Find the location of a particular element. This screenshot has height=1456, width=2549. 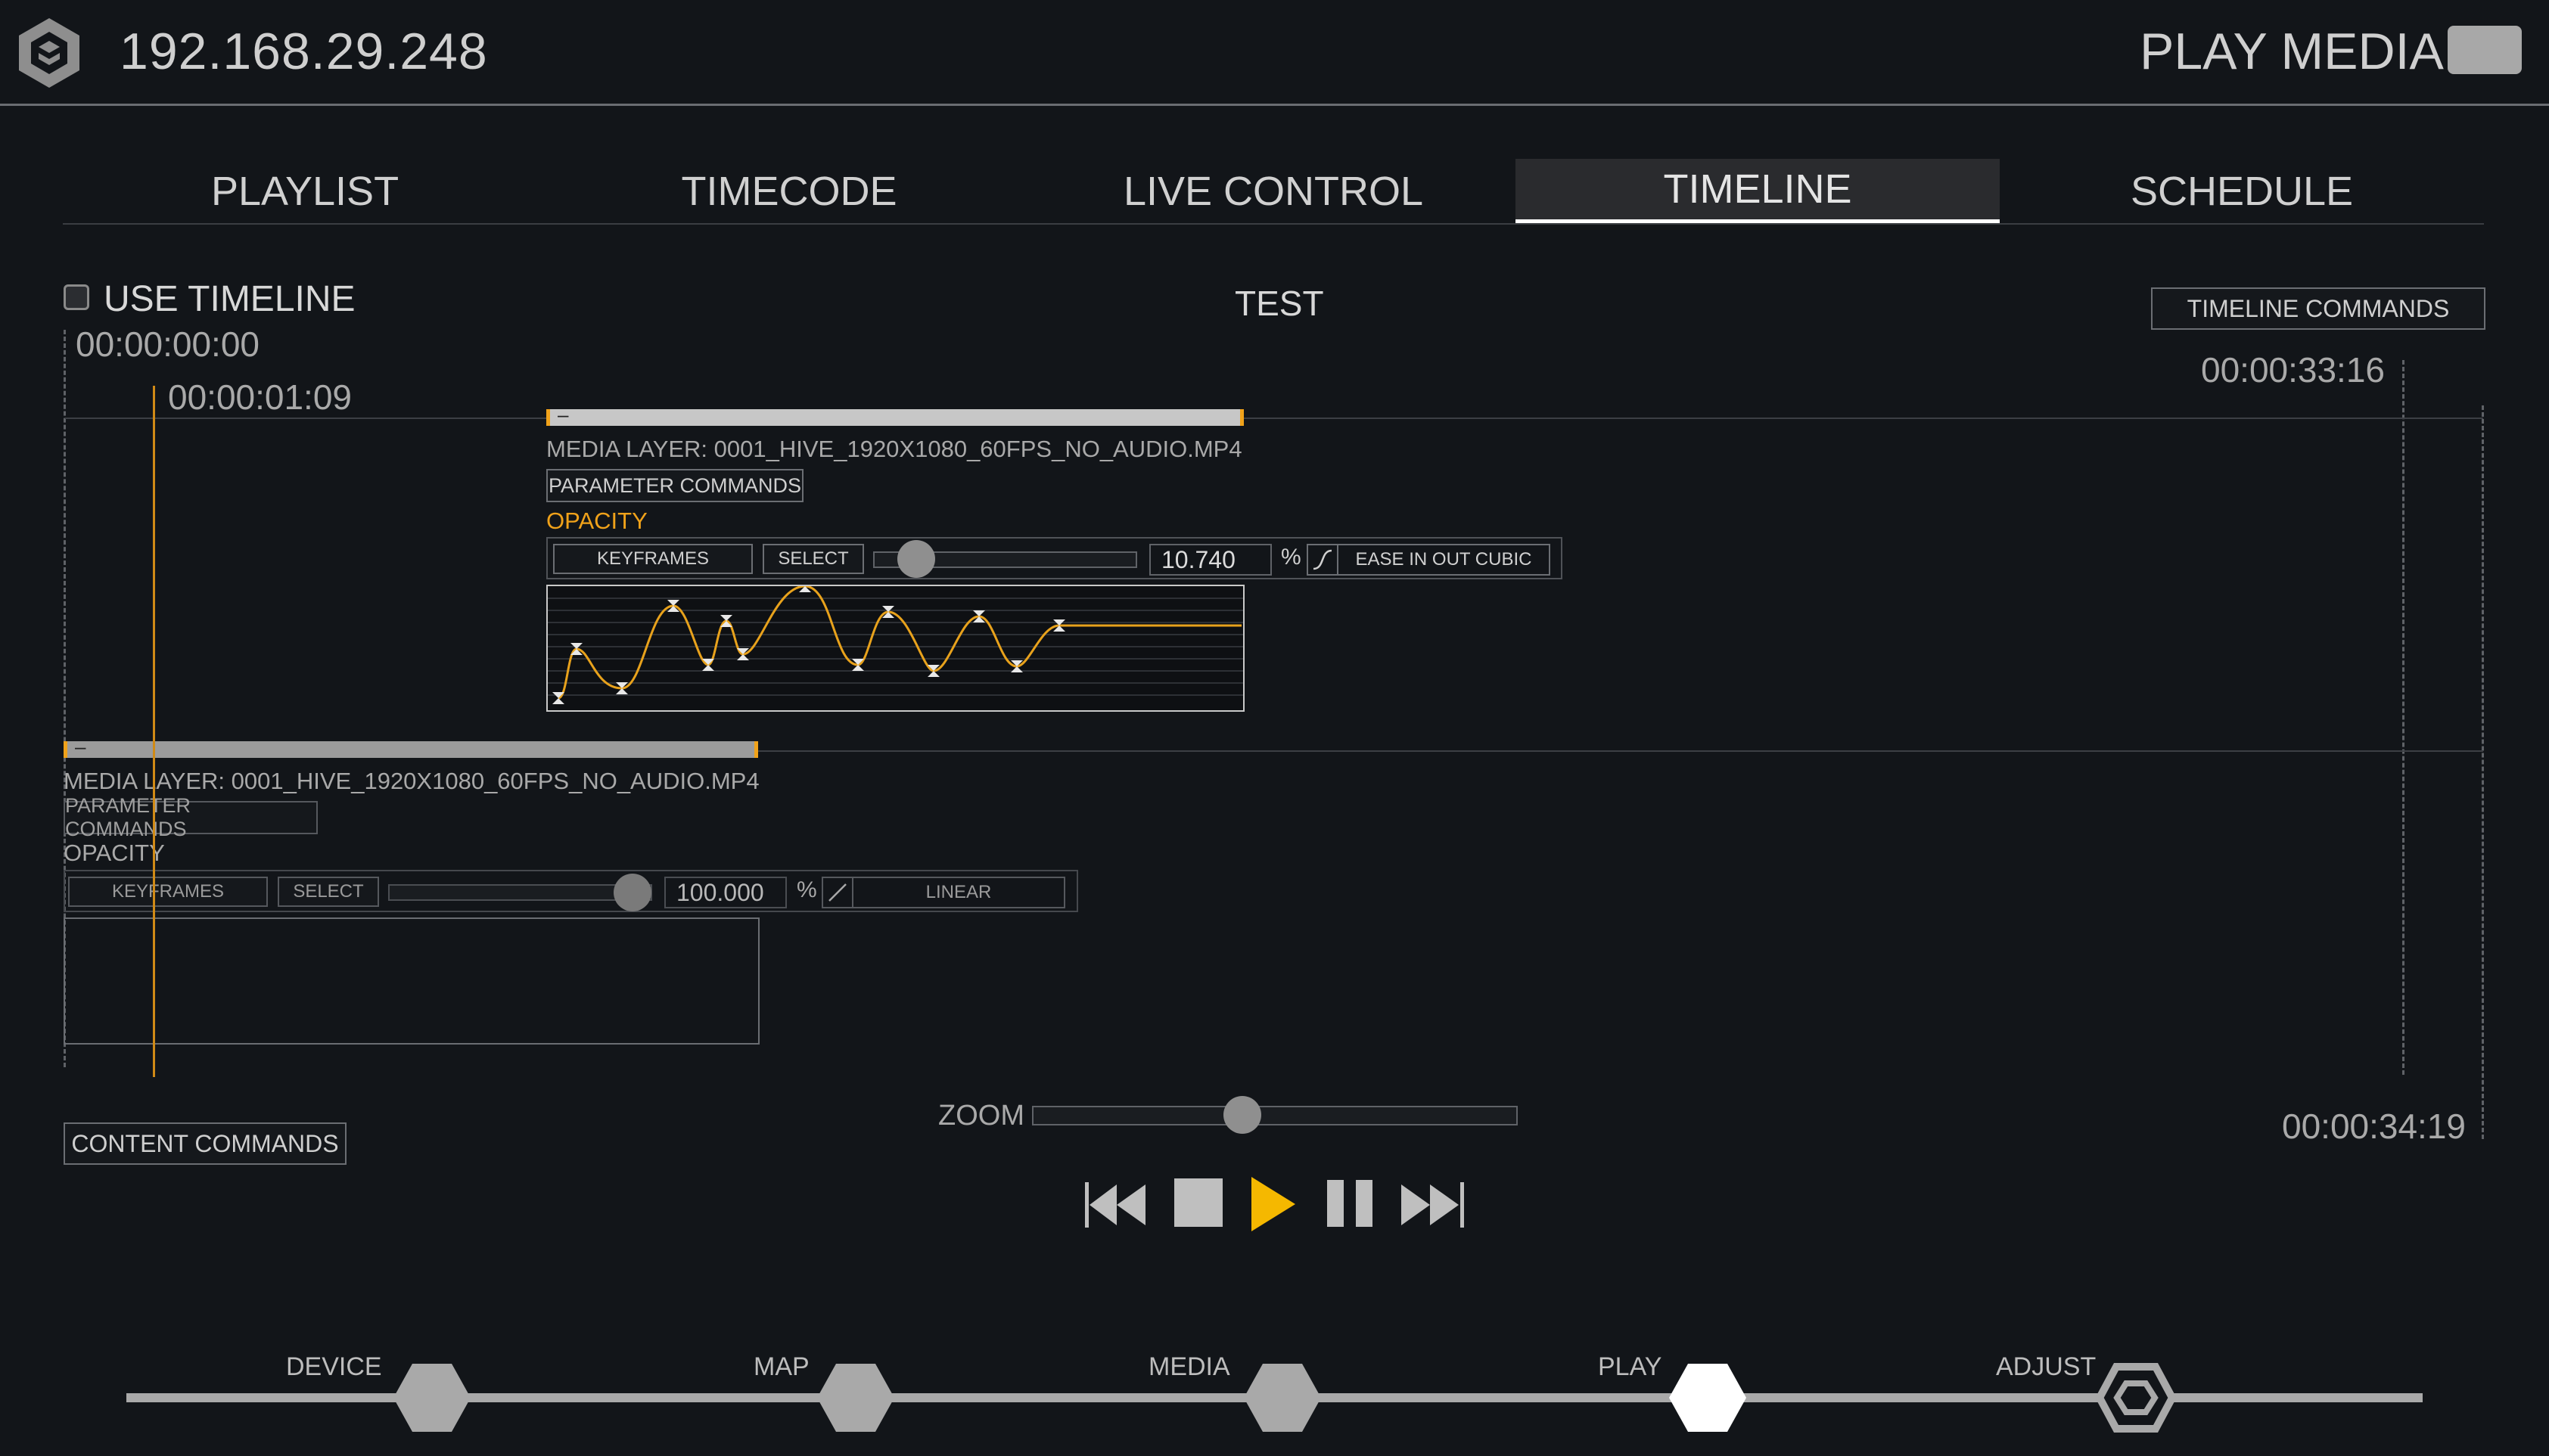

stop-button is located at coordinates (1198, 1202).